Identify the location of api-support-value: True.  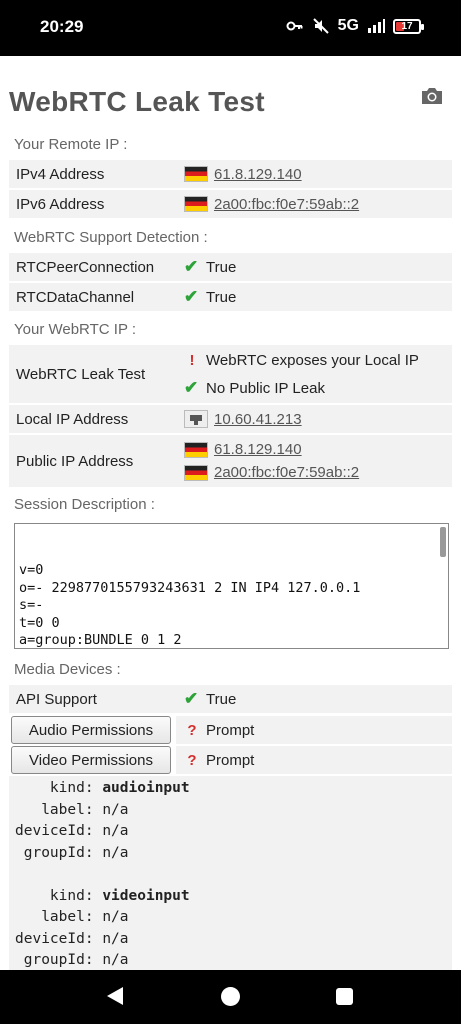
(221, 699).